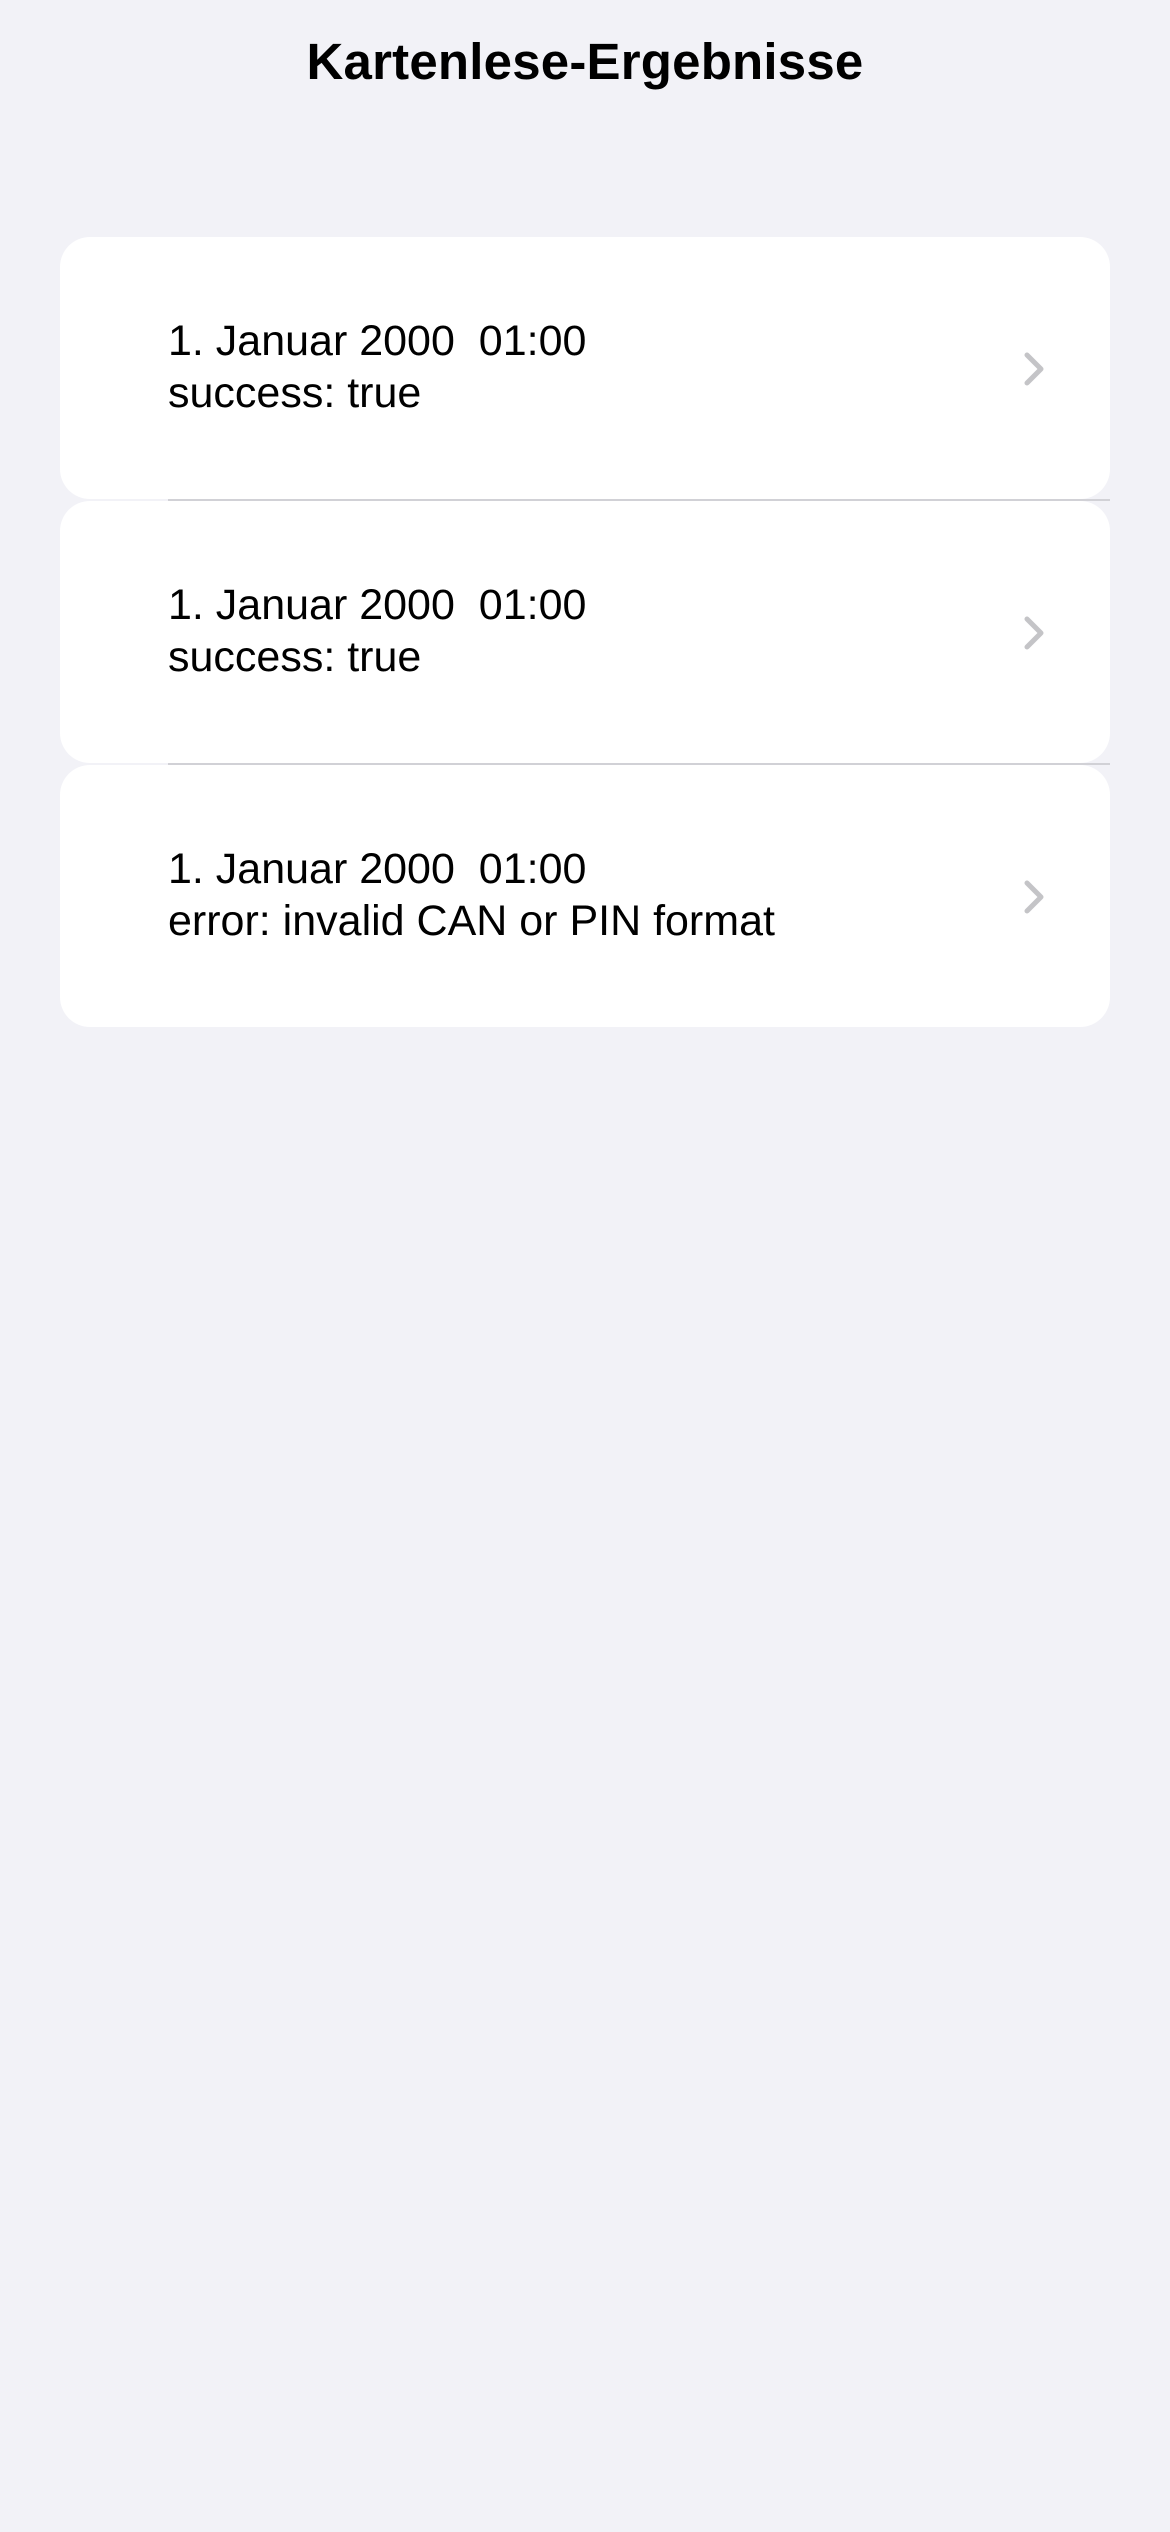 Image resolution: width=1170 pixels, height=2532 pixels. I want to click on navigation-bar: Kartenlese-Ergebnisse, so click(585, 65).